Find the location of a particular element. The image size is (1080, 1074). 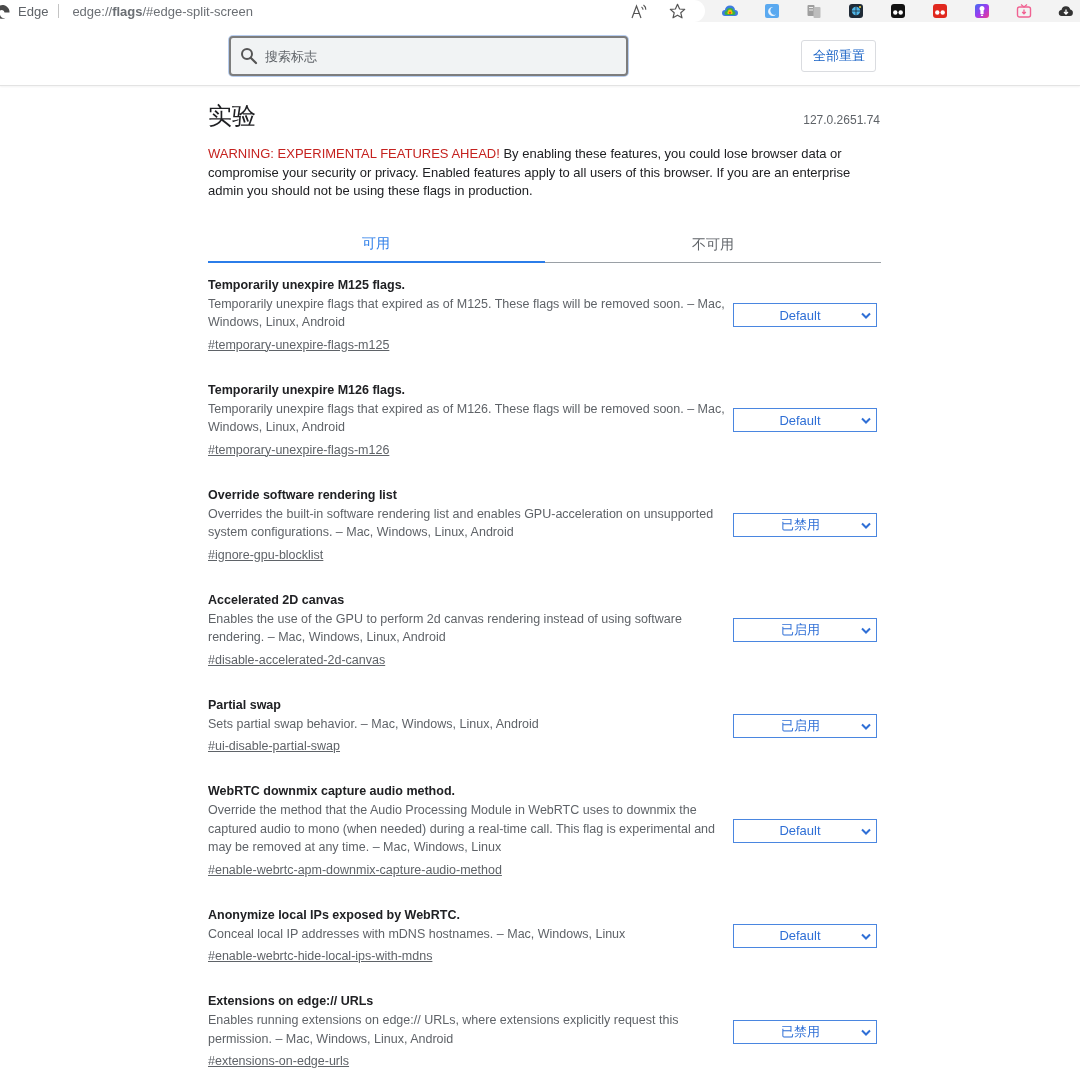

bulb-tile-icon is located at coordinates (982, 11).